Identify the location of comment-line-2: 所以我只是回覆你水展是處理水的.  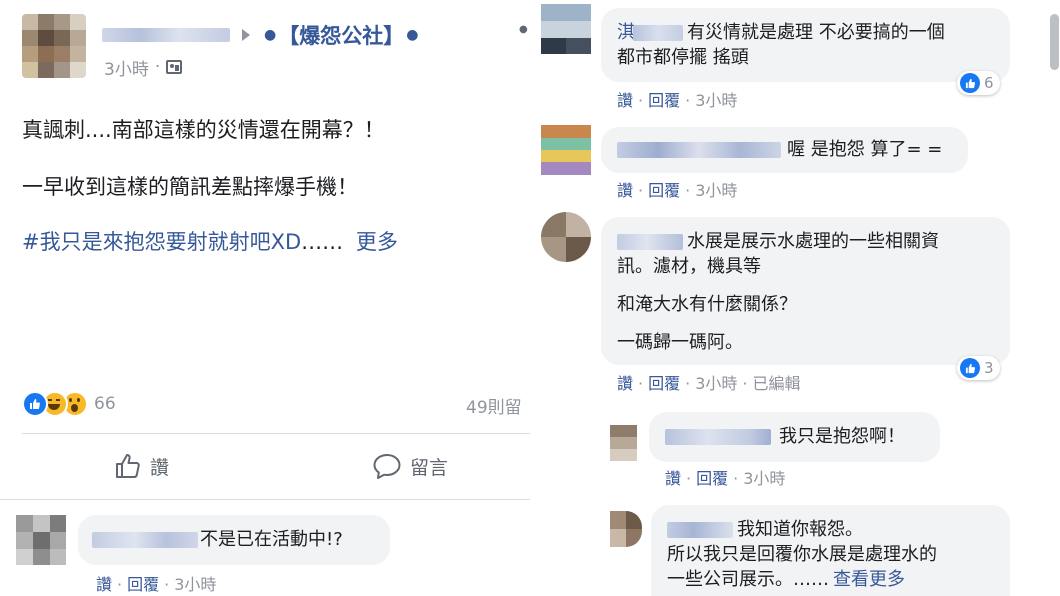
(802, 554).